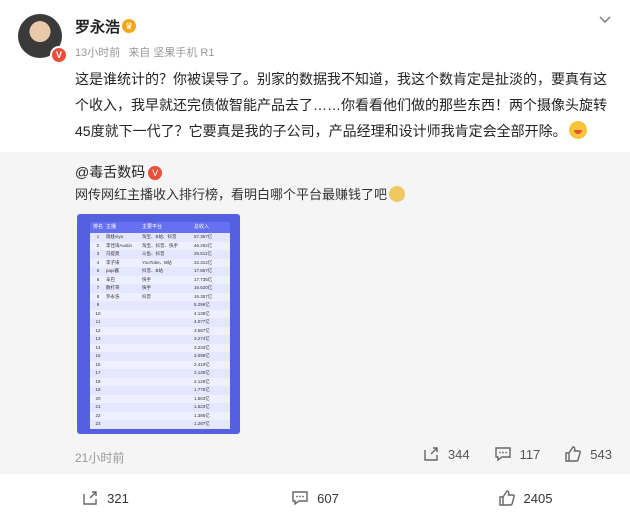 This screenshot has width=630, height=522. Describe the element at coordinates (153, 270) in the screenshot. I see `ranking-cell: 抖音、B站` at that location.